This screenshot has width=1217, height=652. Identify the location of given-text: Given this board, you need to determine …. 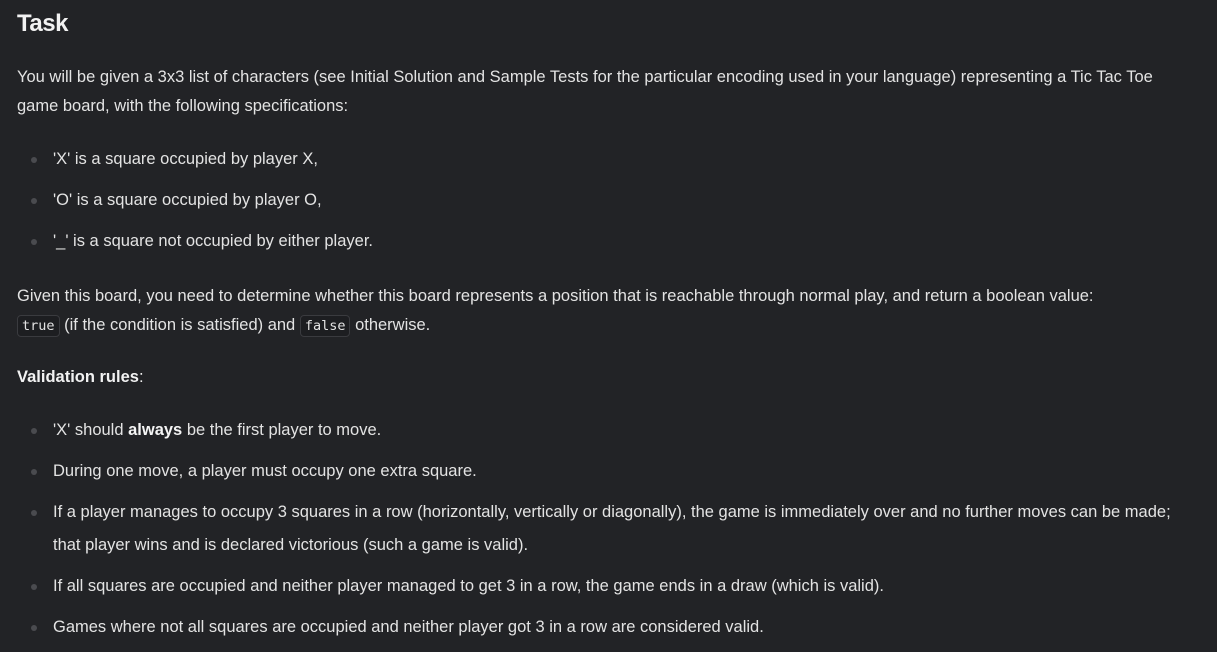
(555, 296).